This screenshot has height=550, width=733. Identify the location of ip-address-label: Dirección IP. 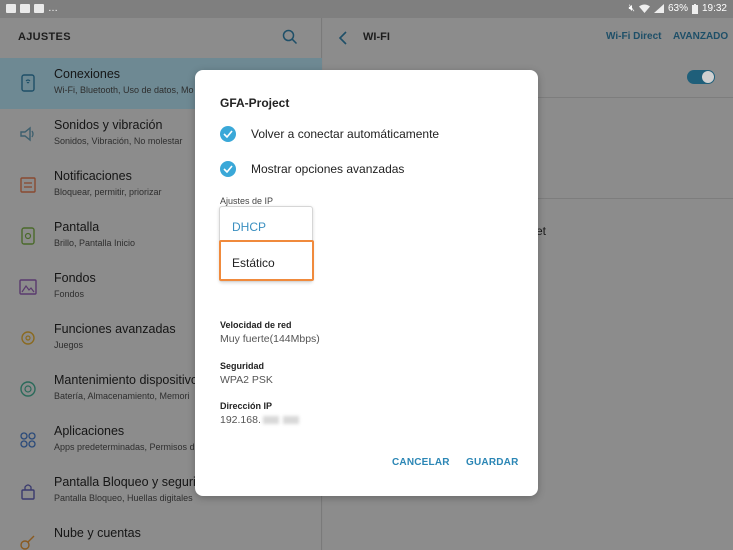
(246, 406).